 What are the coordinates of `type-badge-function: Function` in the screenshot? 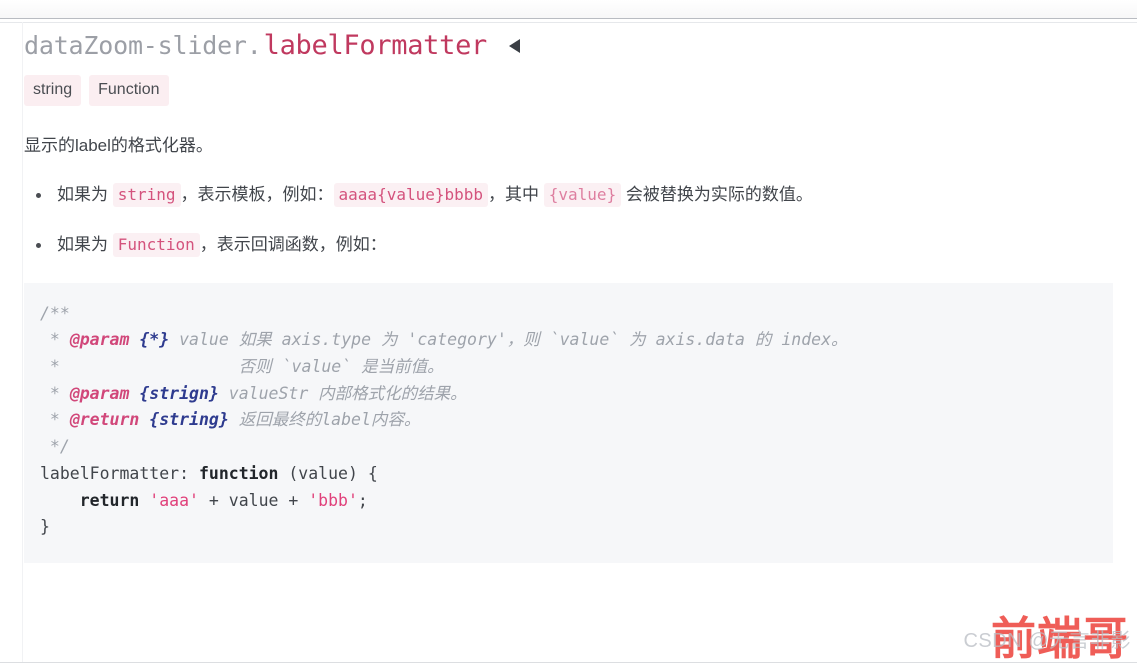 It's located at (129, 90).